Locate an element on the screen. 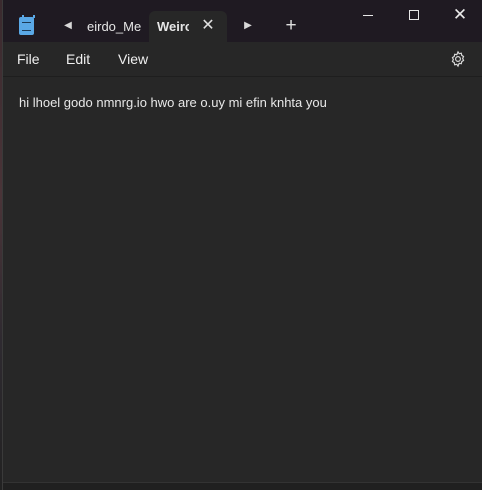 This screenshot has height=490, width=482. menu-edit: Edit is located at coordinates (78, 59).